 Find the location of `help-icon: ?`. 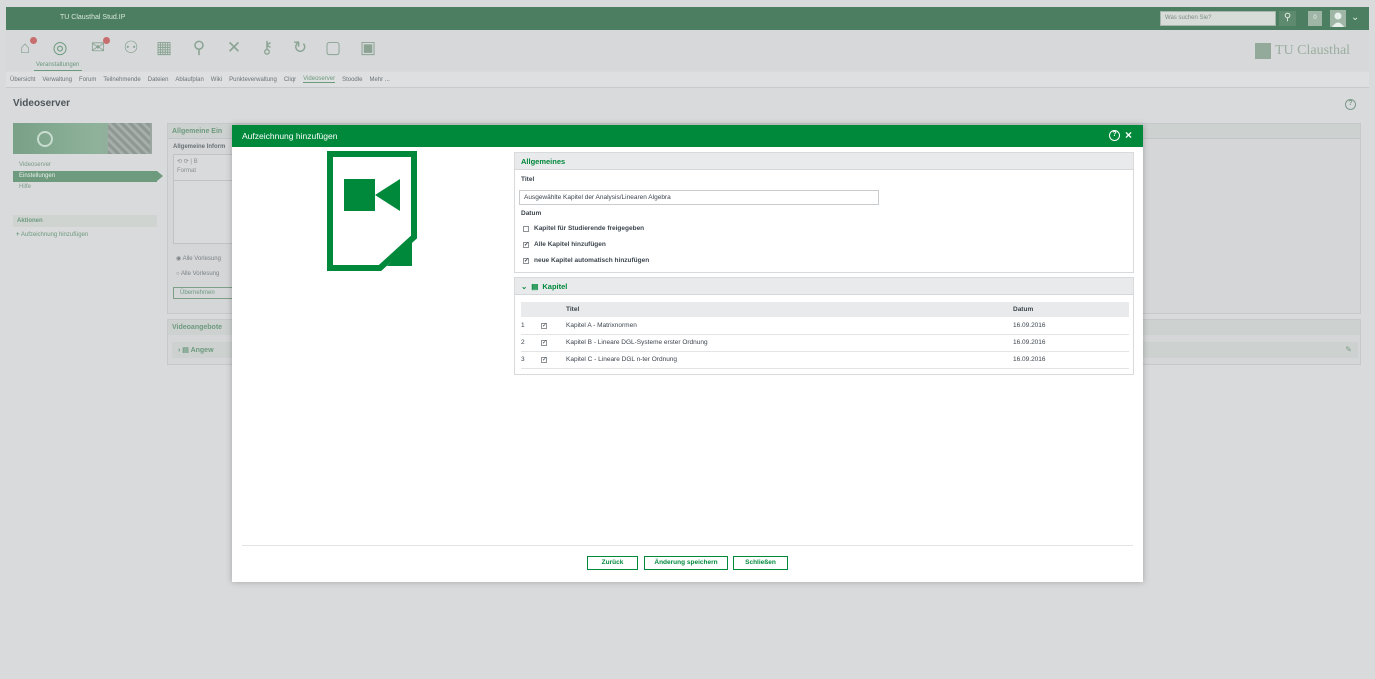

help-icon: ? is located at coordinates (1350, 104).